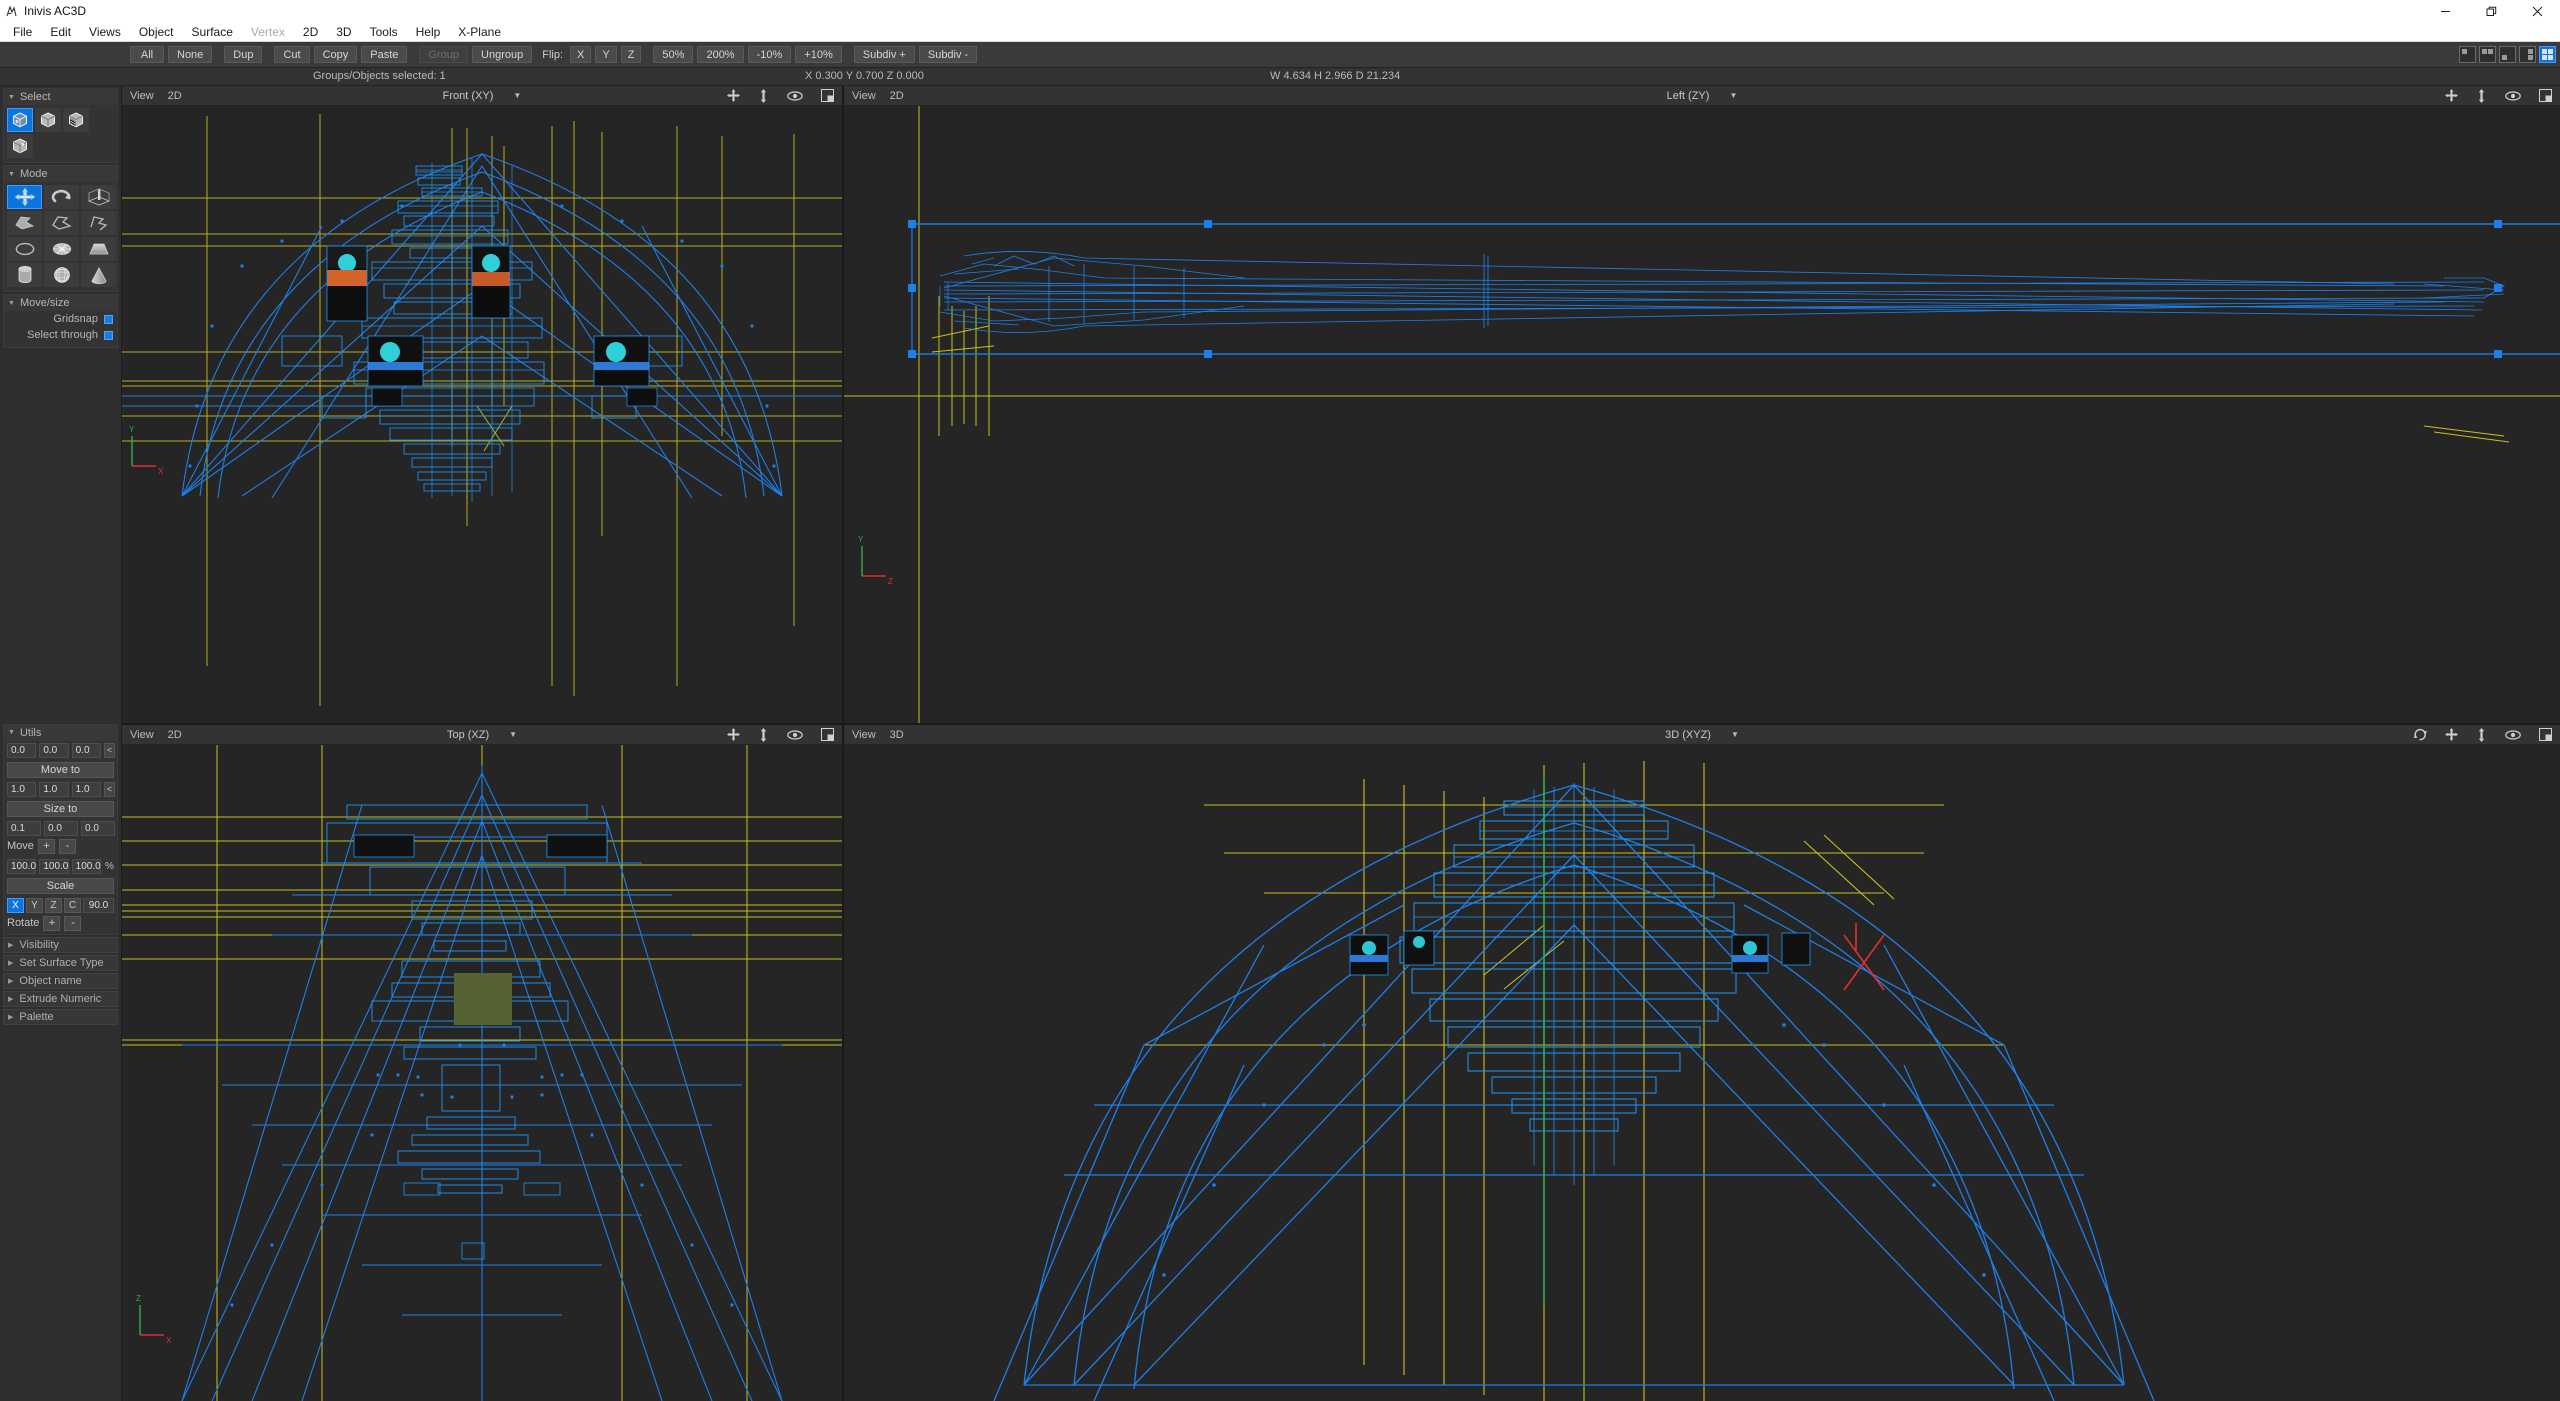 This screenshot has height=1401, width=2560. Describe the element at coordinates (606, 54) in the screenshot. I see `flip-y-button: Y` at that location.